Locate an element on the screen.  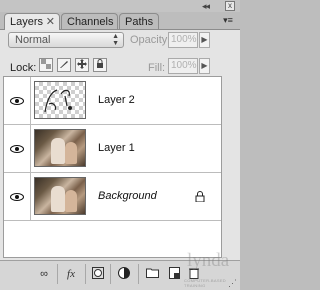
tab-layers-label: Layers is located at coordinates (27, 22).